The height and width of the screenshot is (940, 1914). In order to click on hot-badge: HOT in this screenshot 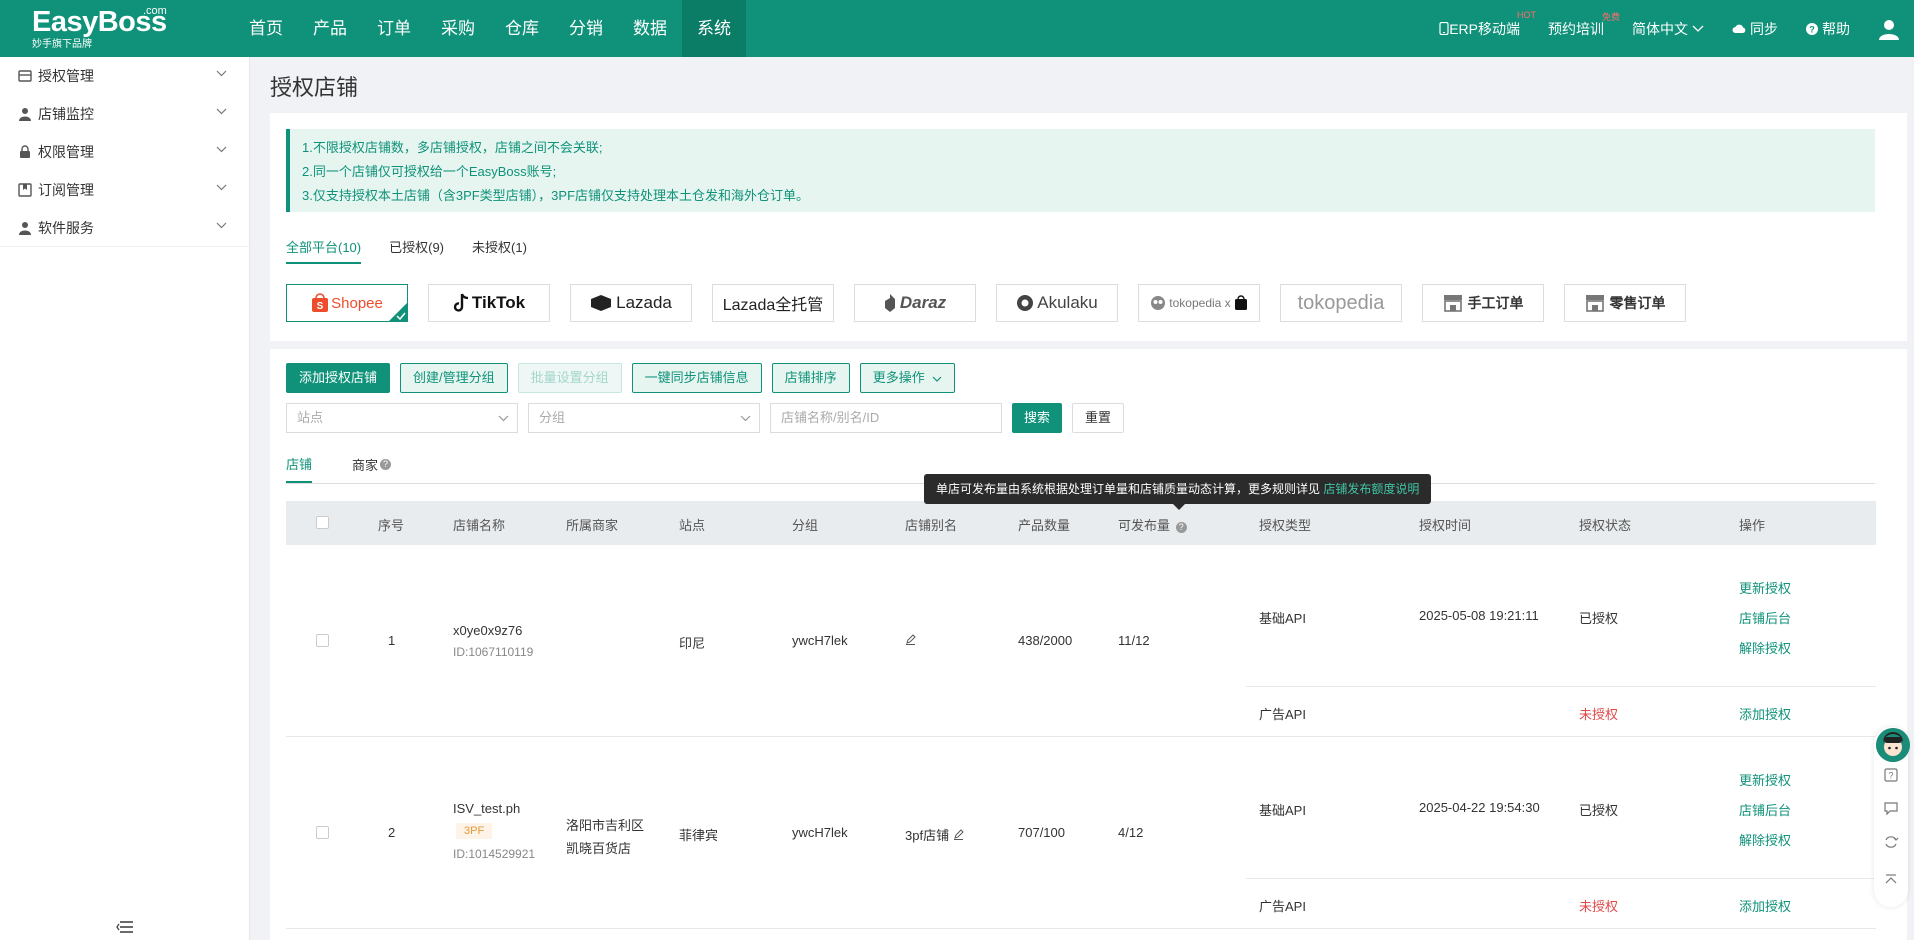, I will do `click(1526, 14)`.